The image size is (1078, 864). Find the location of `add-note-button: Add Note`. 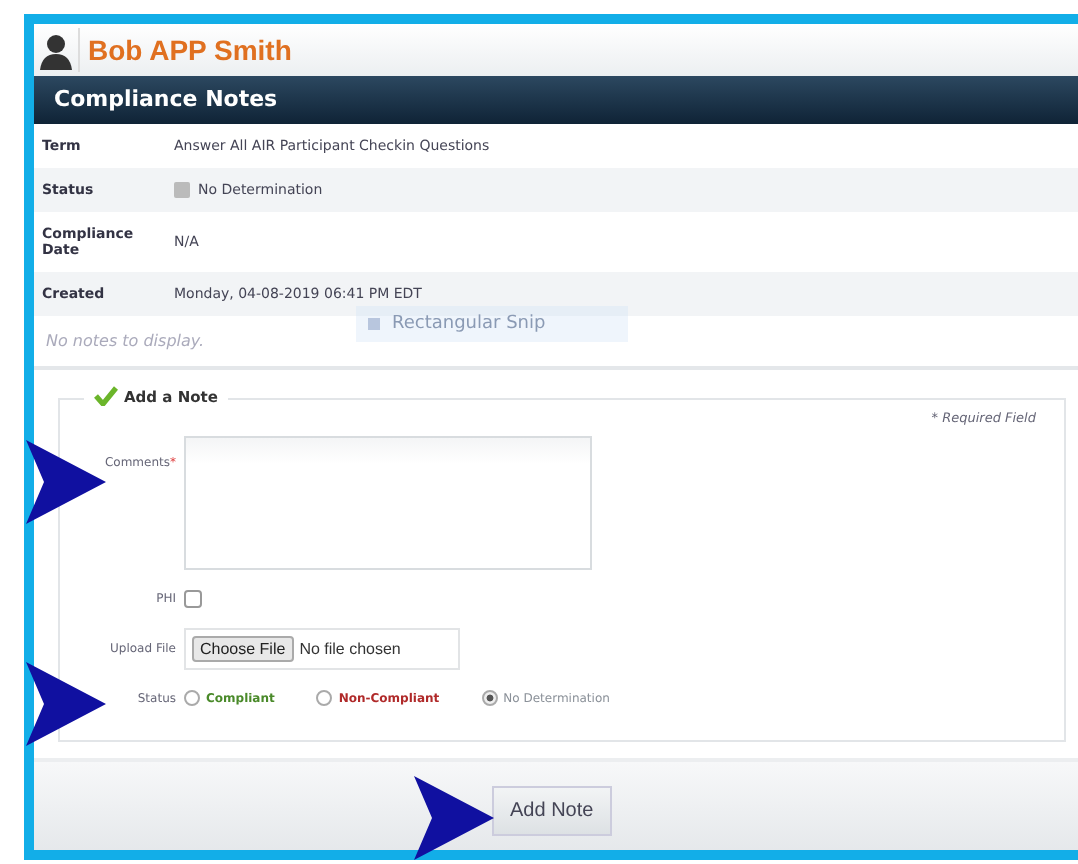

add-note-button: Add Note is located at coordinates (552, 810).